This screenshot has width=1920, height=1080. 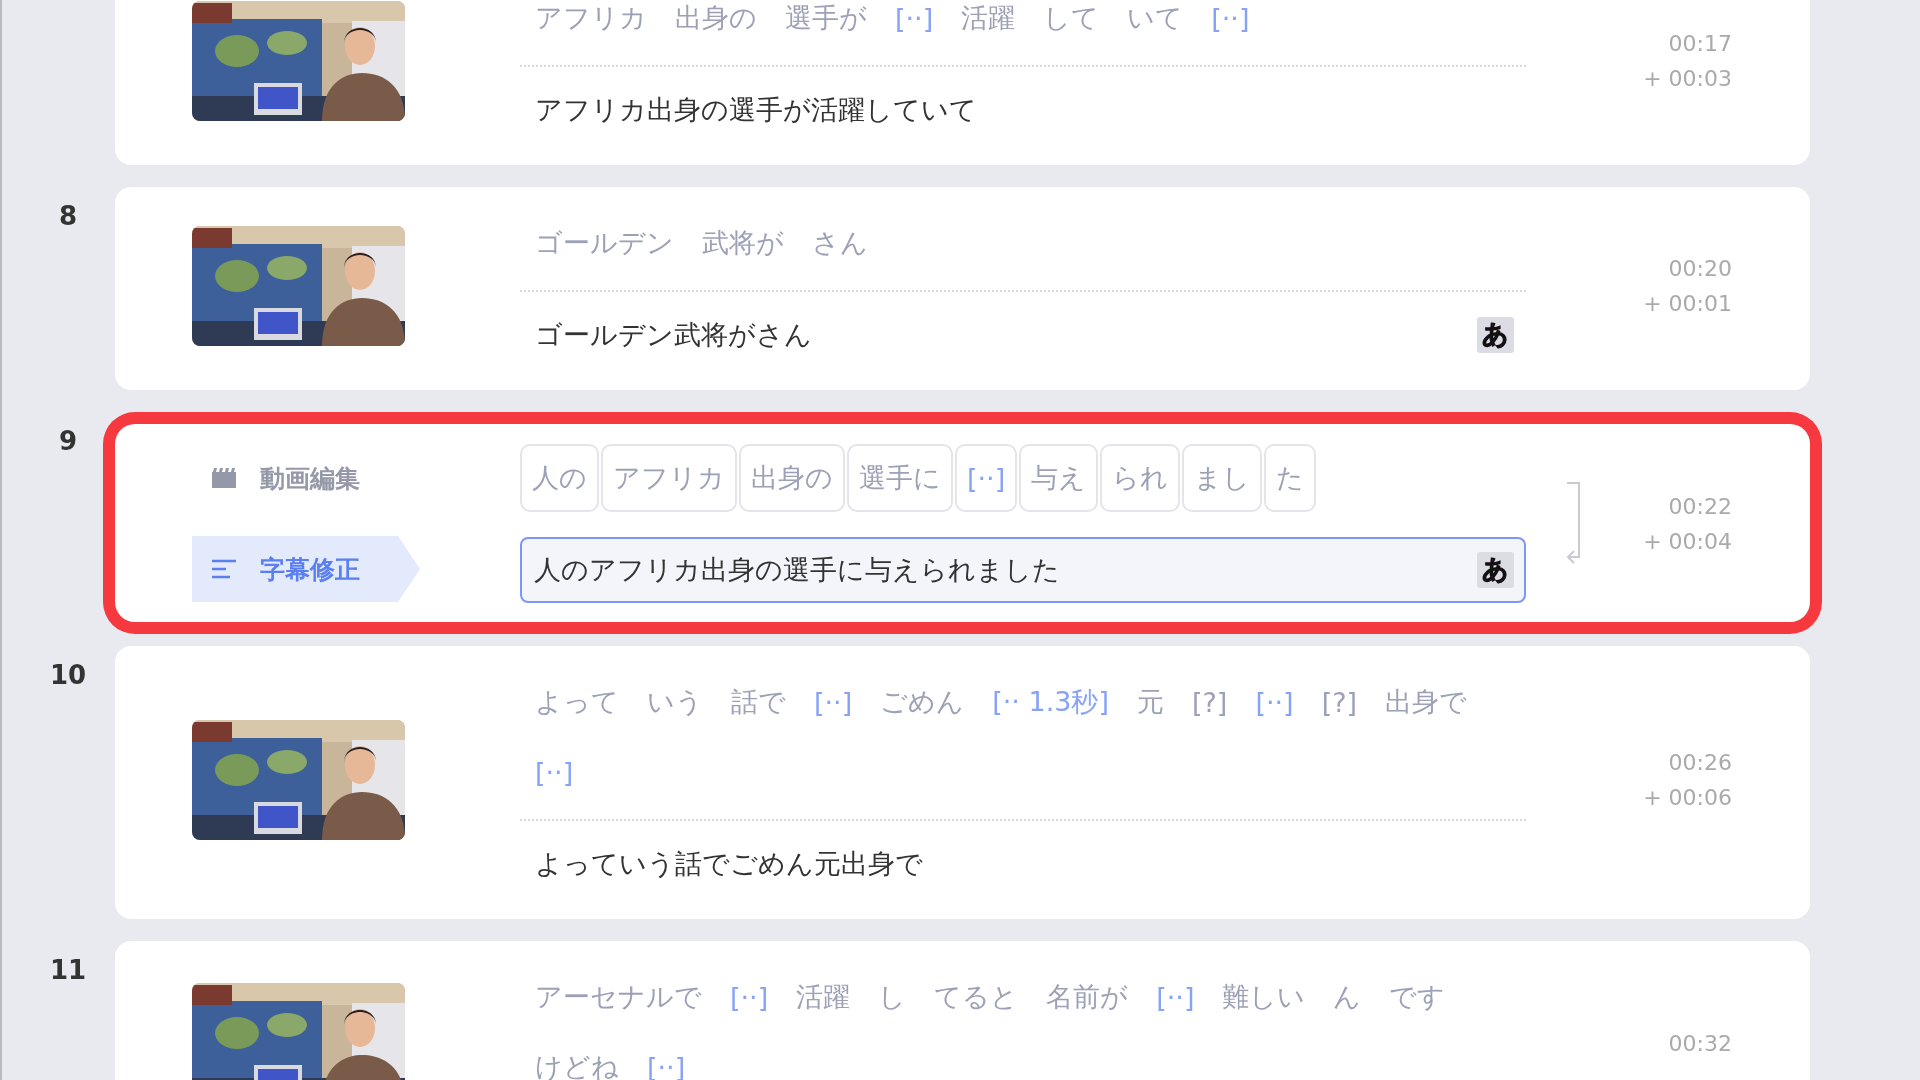 I want to click on word-token: ゴールデン, so click(x=604, y=243).